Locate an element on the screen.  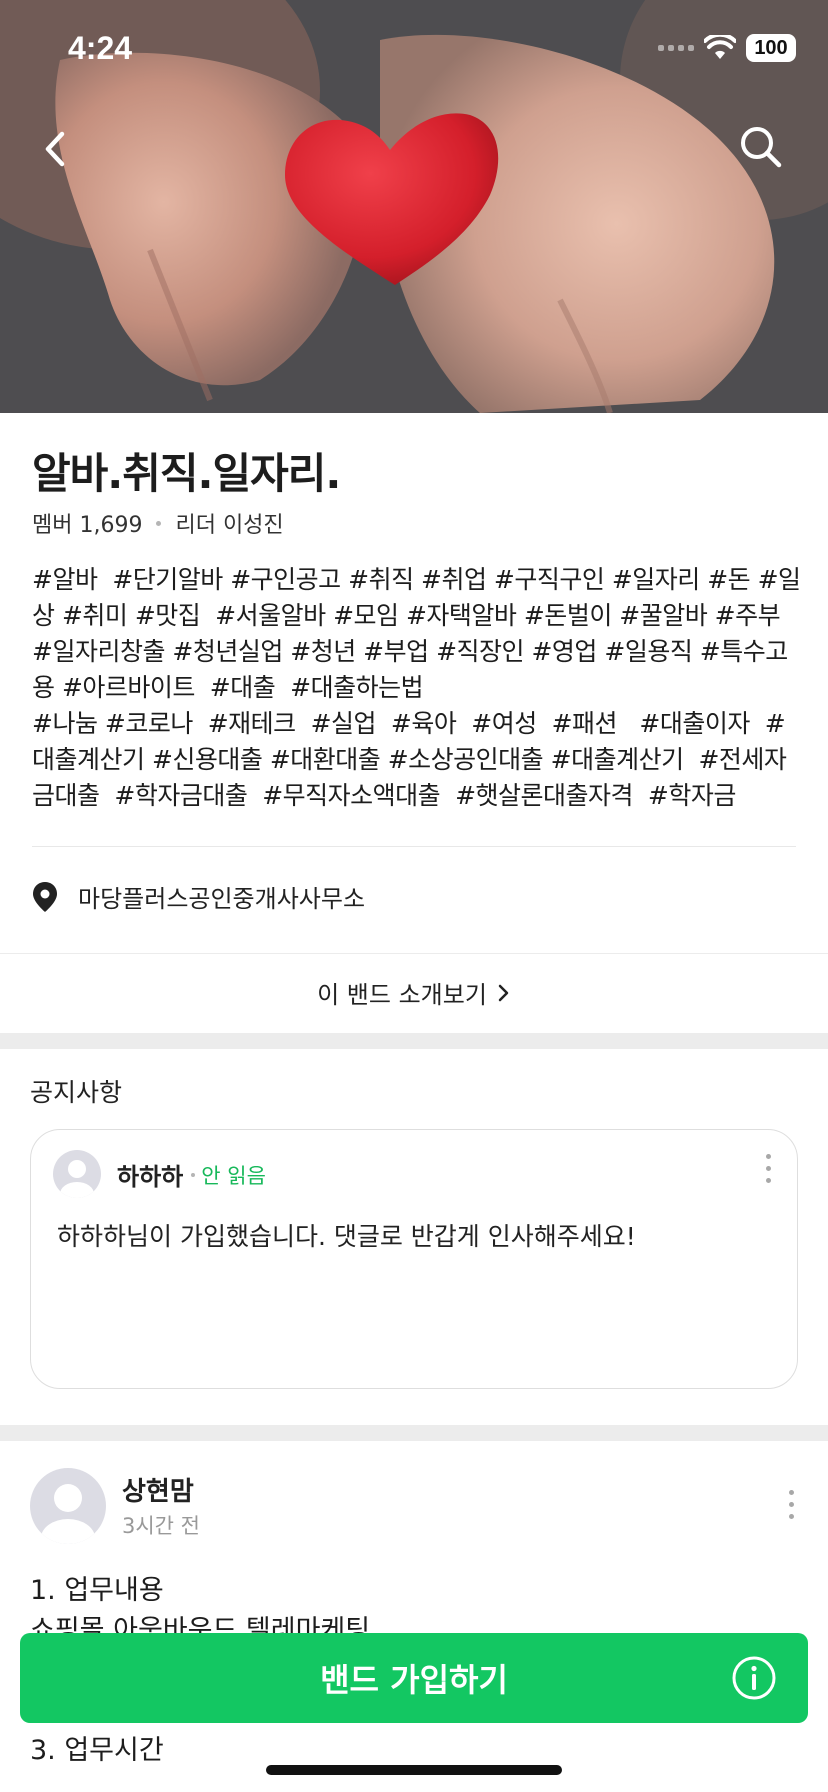
status-time: 4:24 is located at coordinates (100, 48).